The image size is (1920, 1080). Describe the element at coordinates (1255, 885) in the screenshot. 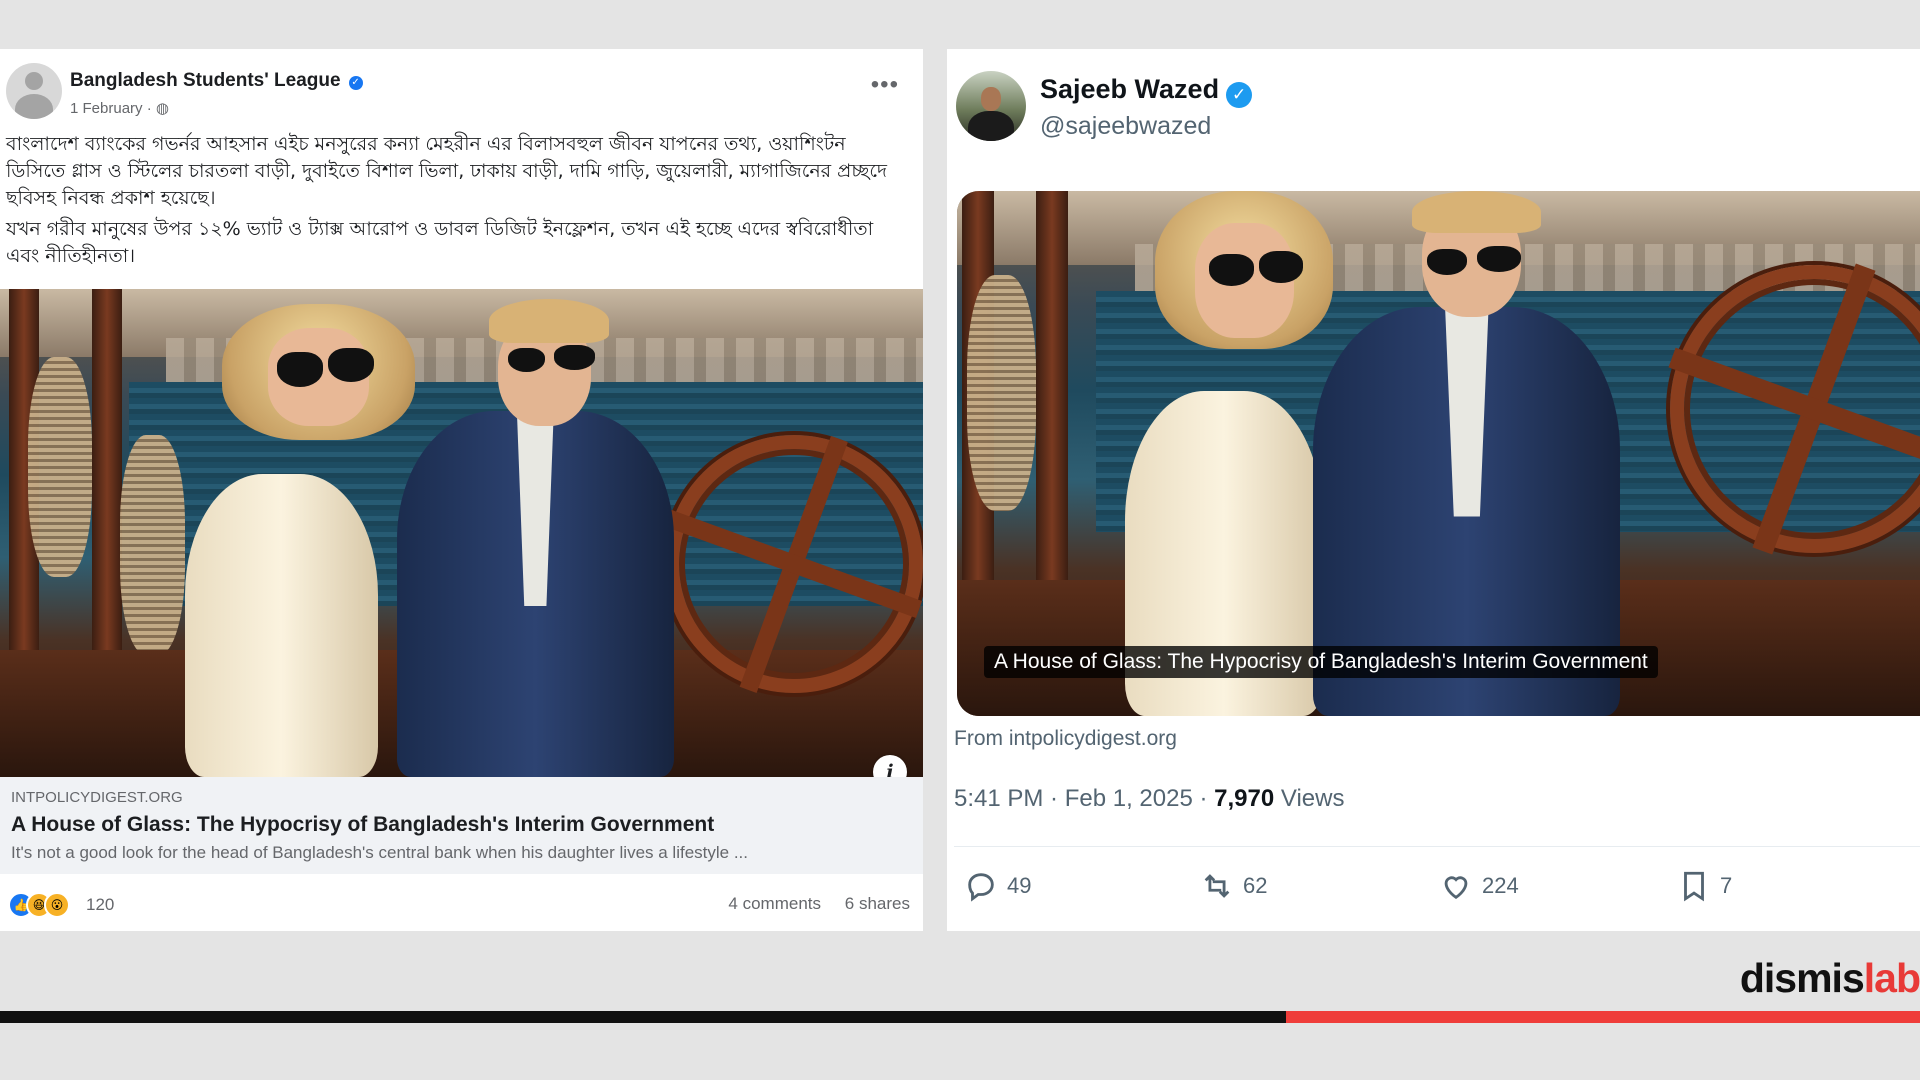

I see `retweet-count: 62` at that location.